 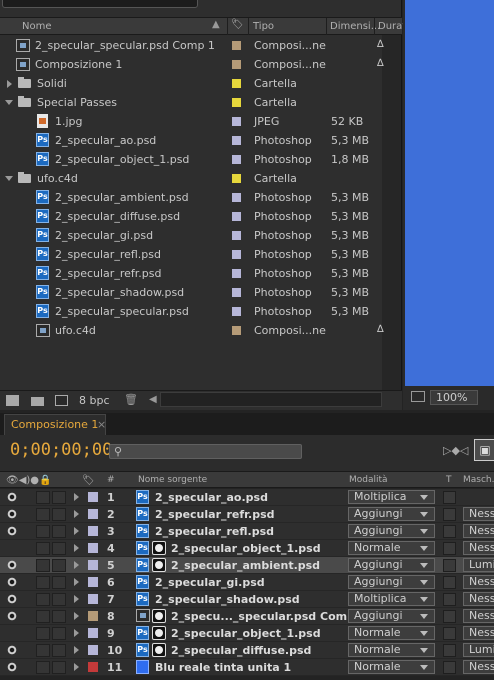 What do you see at coordinates (37, 401) in the screenshot?
I see `new-folder-icon` at bounding box center [37, 401].